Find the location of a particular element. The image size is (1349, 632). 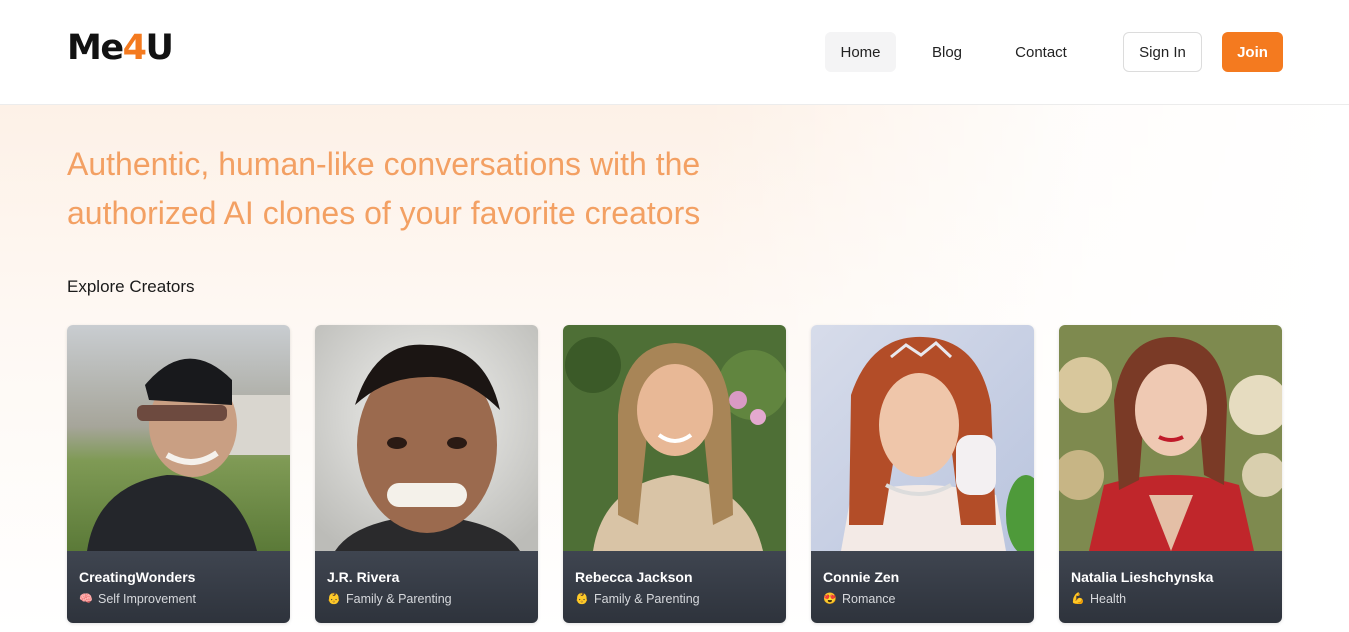

creator-category: 💪 Health is located at coordinates (1170, 599).